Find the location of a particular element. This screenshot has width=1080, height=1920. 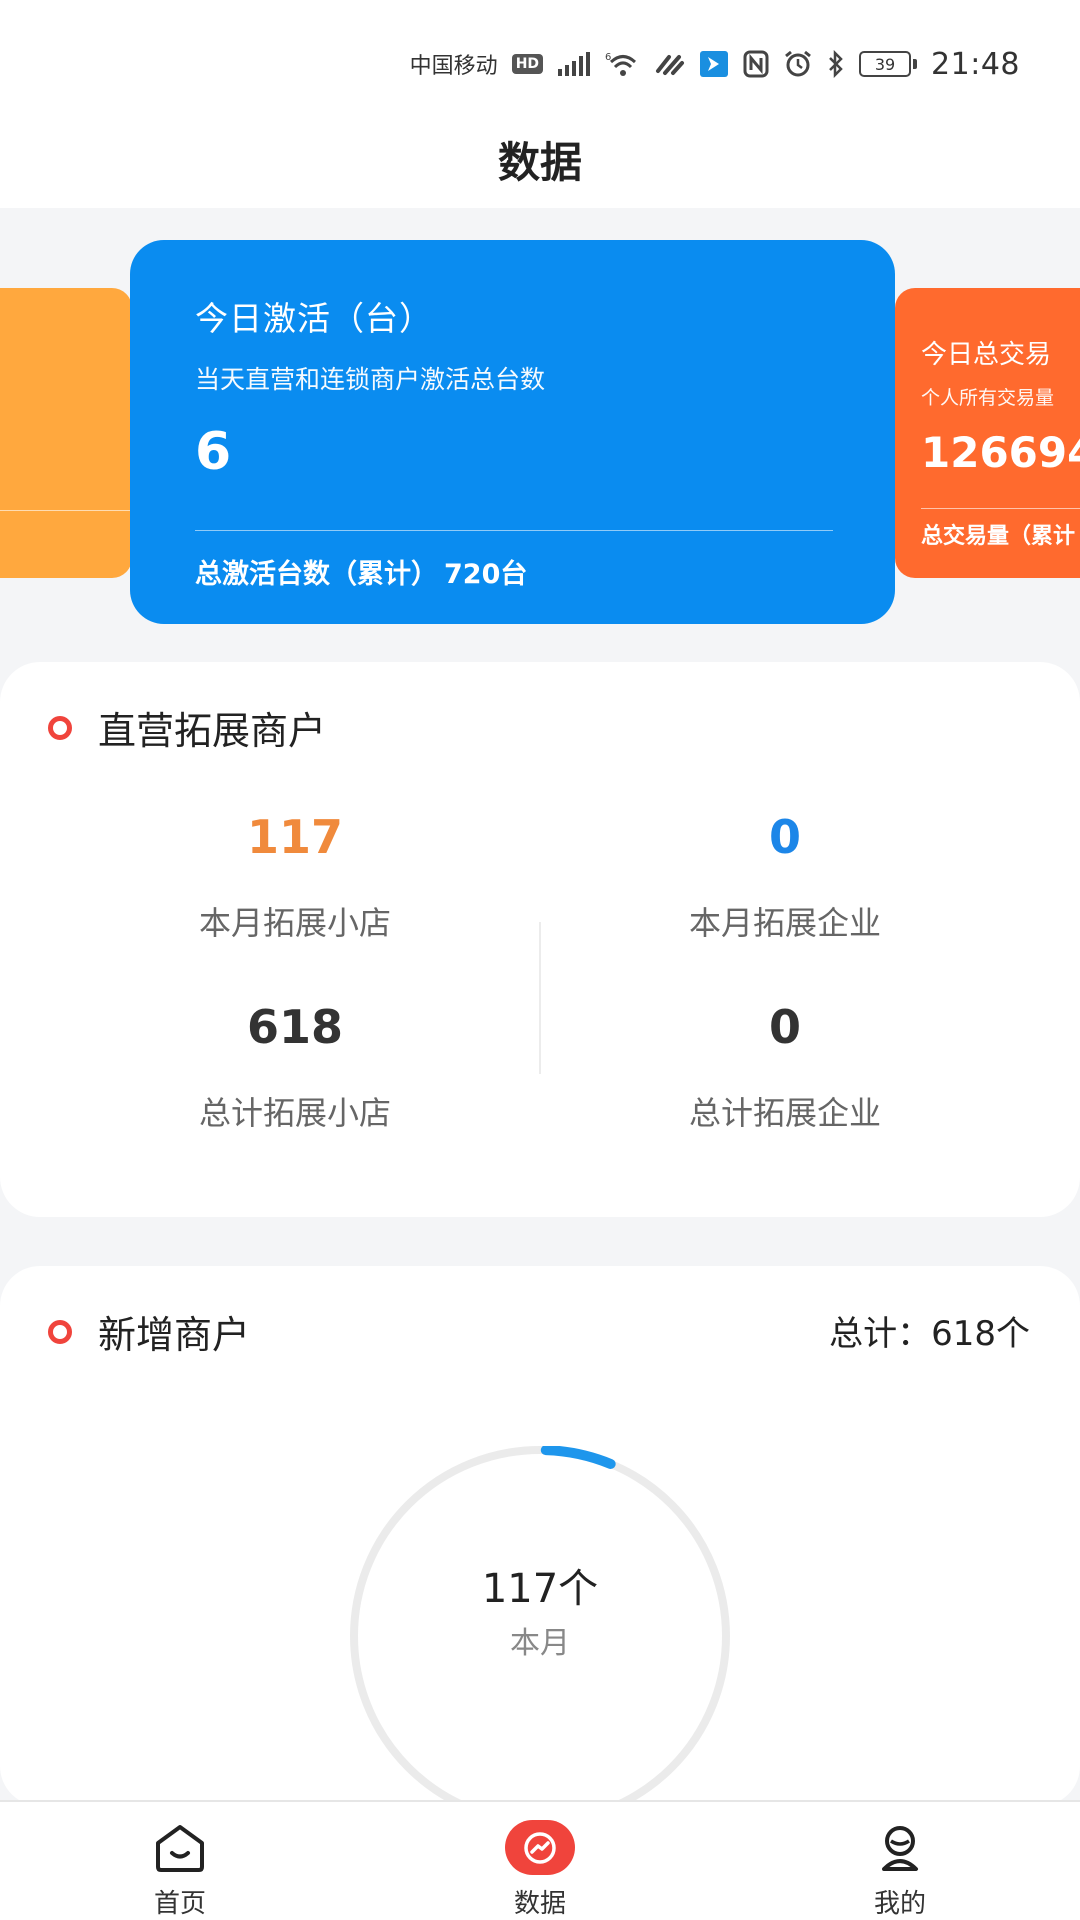

nav-item-home: 首页 is located at coordinates (180, 1861).